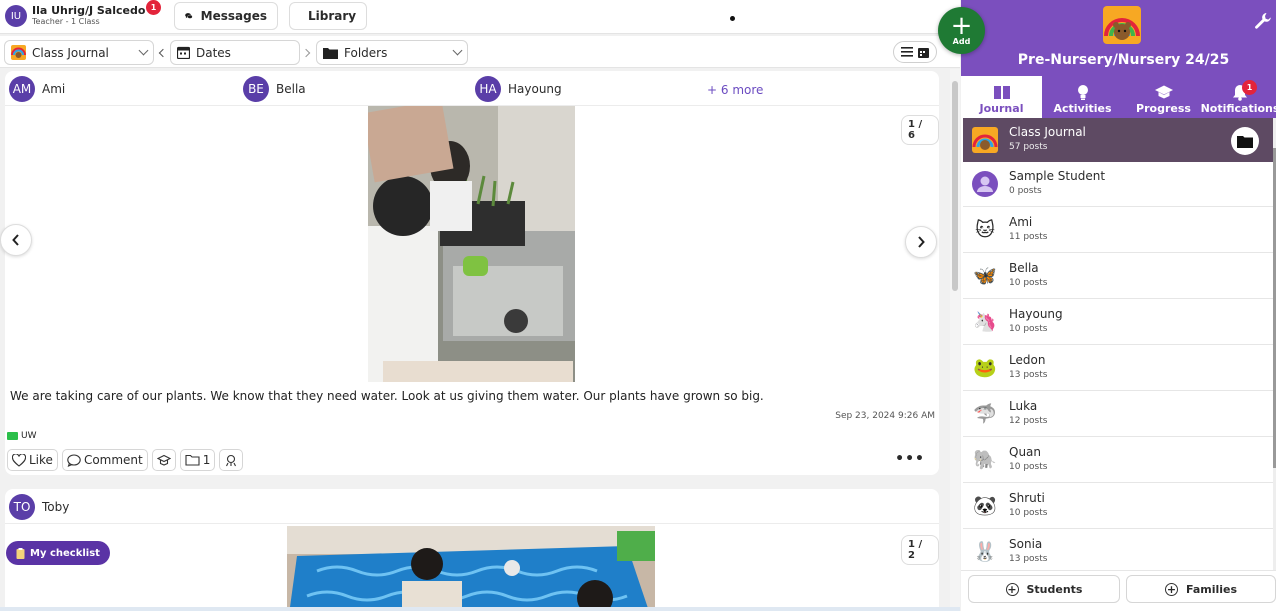 The image size is (1276, 611). Describe the element at coordinates (306, 53) in the screenshot. I see `next-date-arrow` at that location.